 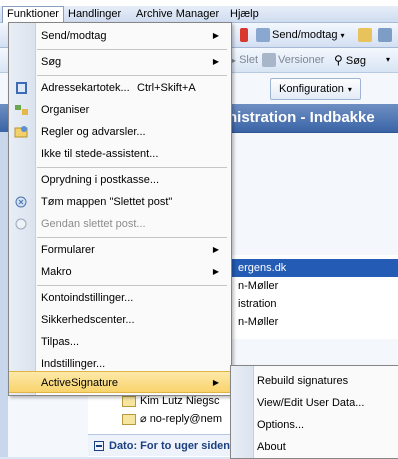 I want to click on list-item: ergens.dk, so click(x=315, y=268).